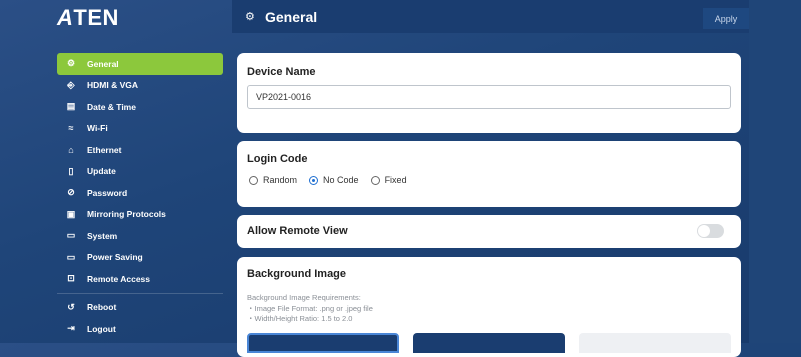 Image resolution: width=801 pixels, height=357 pixels. Describe the element at coordinates (489, 231) in the screenshot. I see `allow-remote-view-card: Allow Remote View` at that location.